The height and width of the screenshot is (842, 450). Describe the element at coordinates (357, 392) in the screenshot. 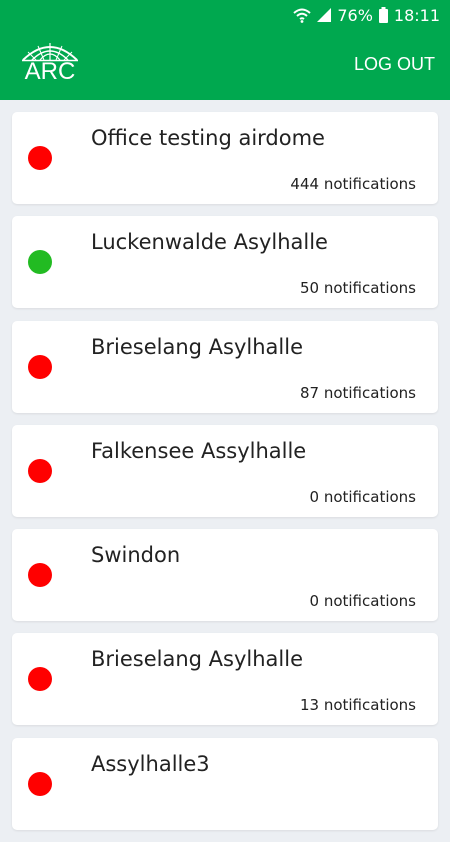

I see `notification-count: 87 notifications` at that location.